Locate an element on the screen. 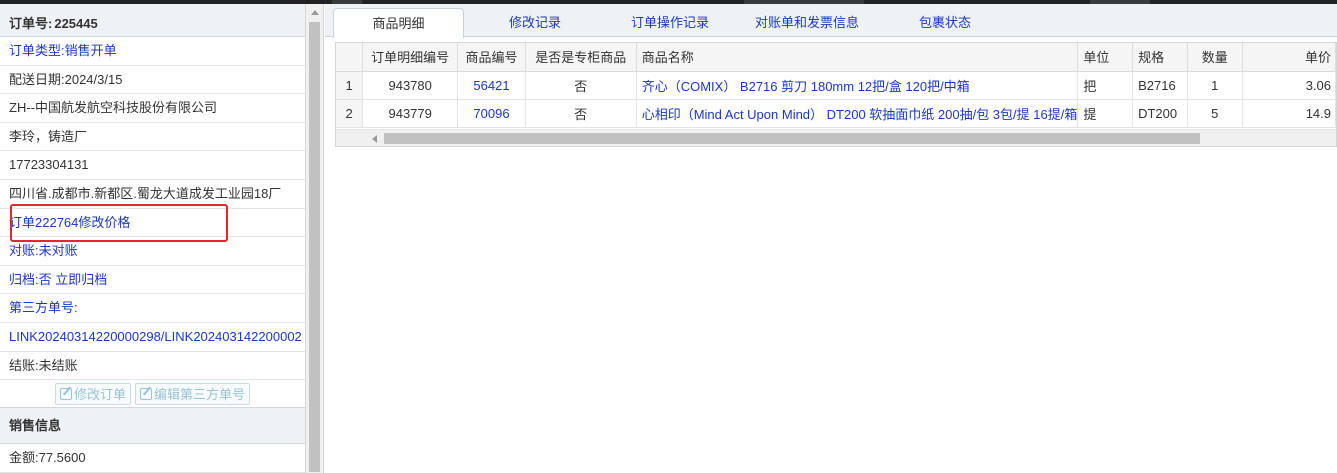 The height and width of the screenshot is (473, 1337). scroll-up-icon is located at coordinates (315, 12).